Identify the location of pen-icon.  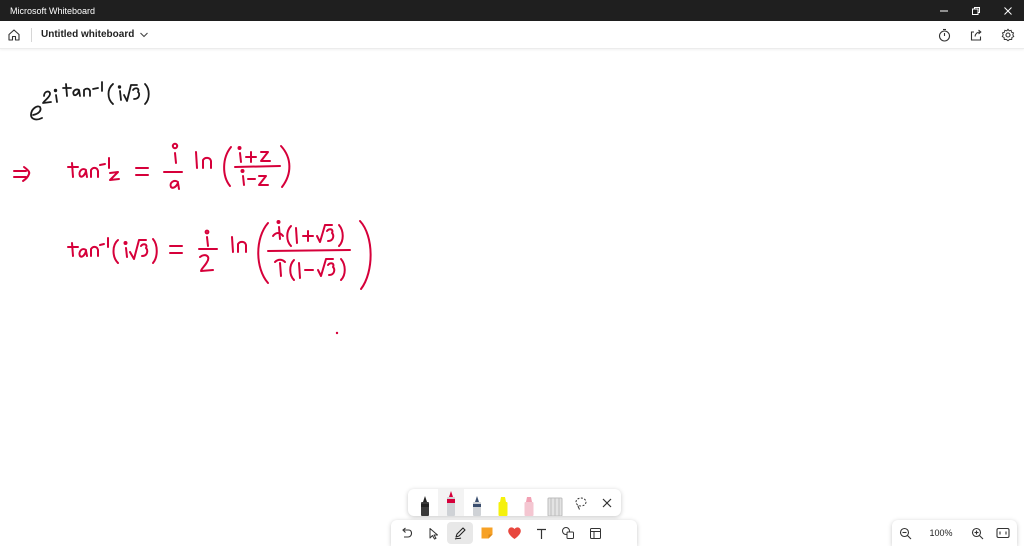
(460, 533).